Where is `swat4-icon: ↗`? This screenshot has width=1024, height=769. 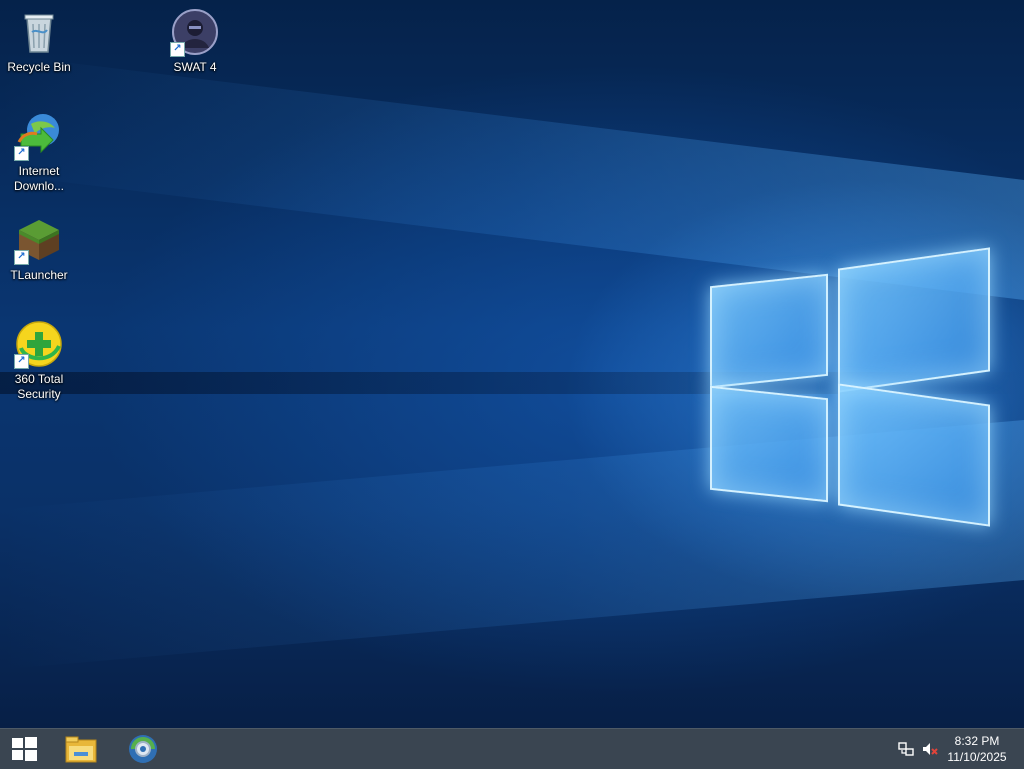 swat4-icon: ↗ is located at coordinates (194, 32).